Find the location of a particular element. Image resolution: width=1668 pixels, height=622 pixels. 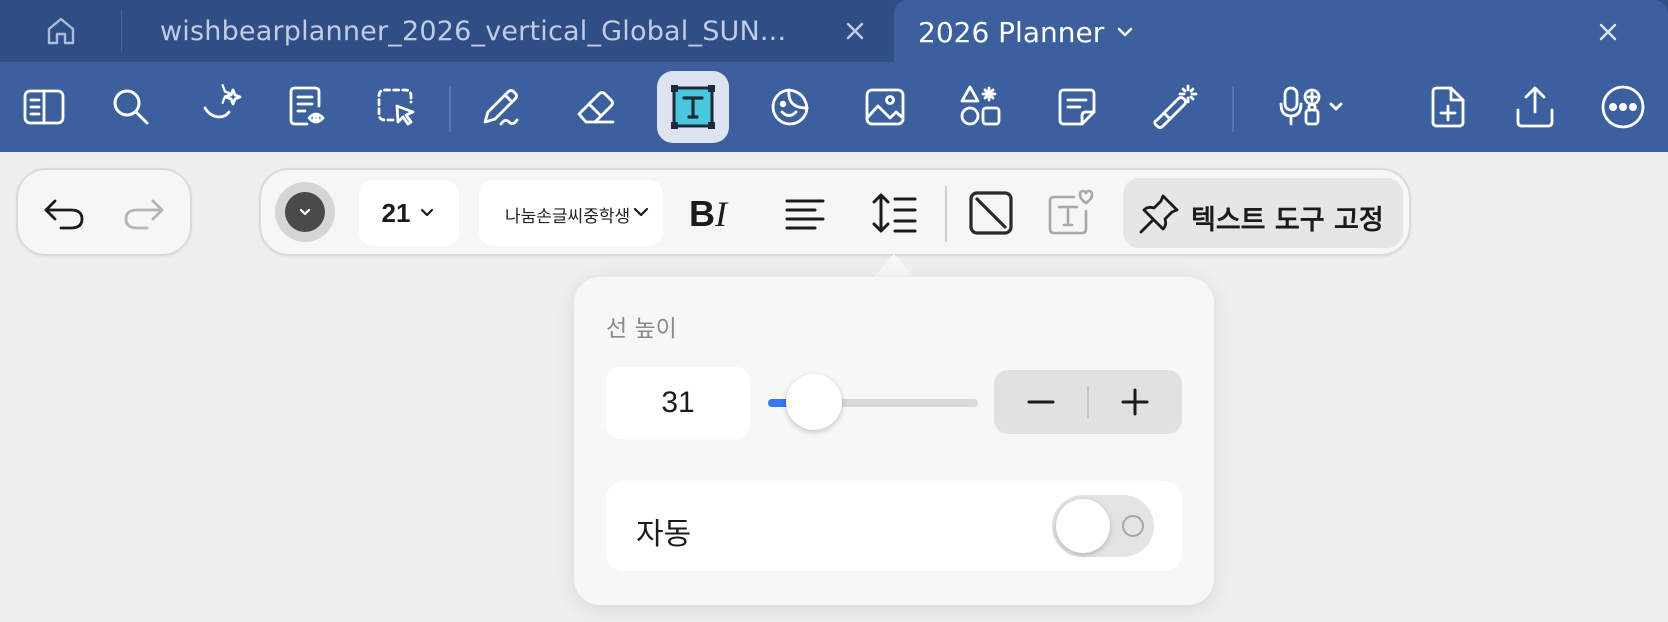

pin-text-tool-button: 텍스트 도구 고정 is located at coordinates (1263, 213).